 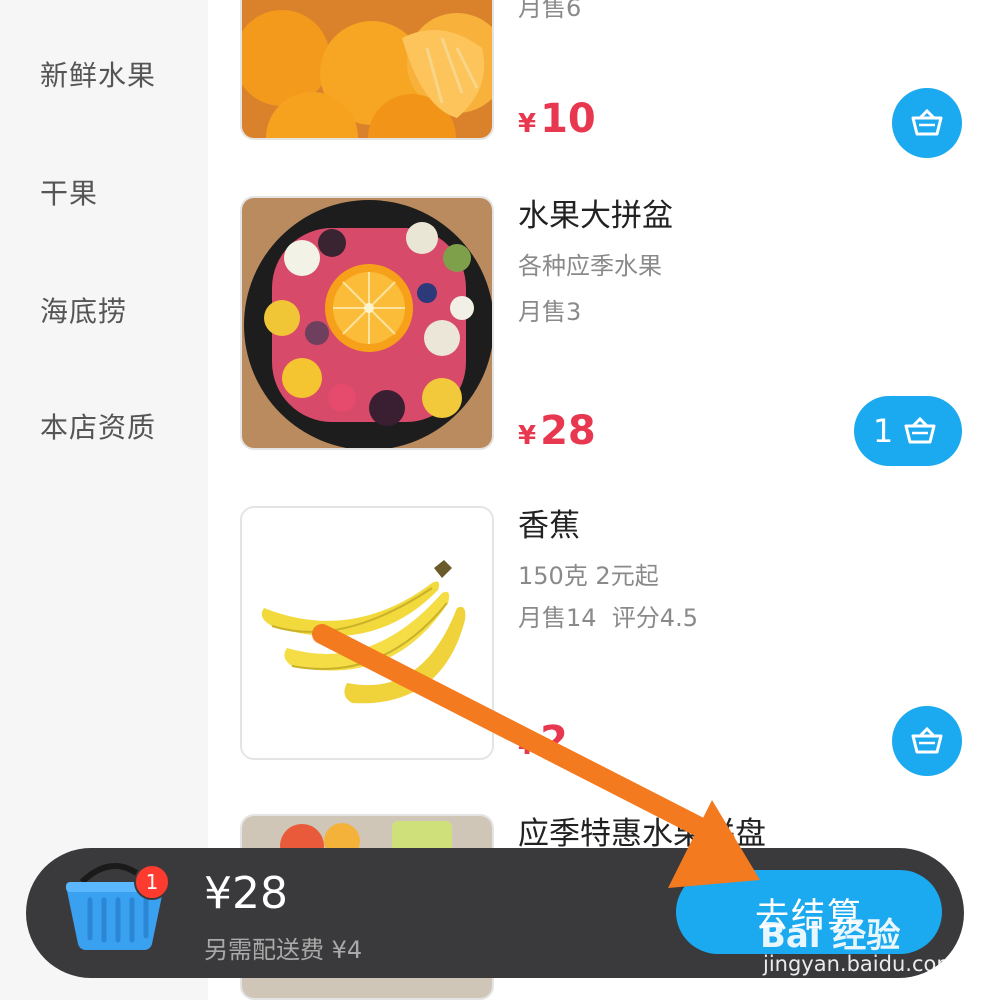 What do you see at coordinates (152, 882) in the screenshot?
I see `cart-count-badge: 1` at bounding box center [152, 882].